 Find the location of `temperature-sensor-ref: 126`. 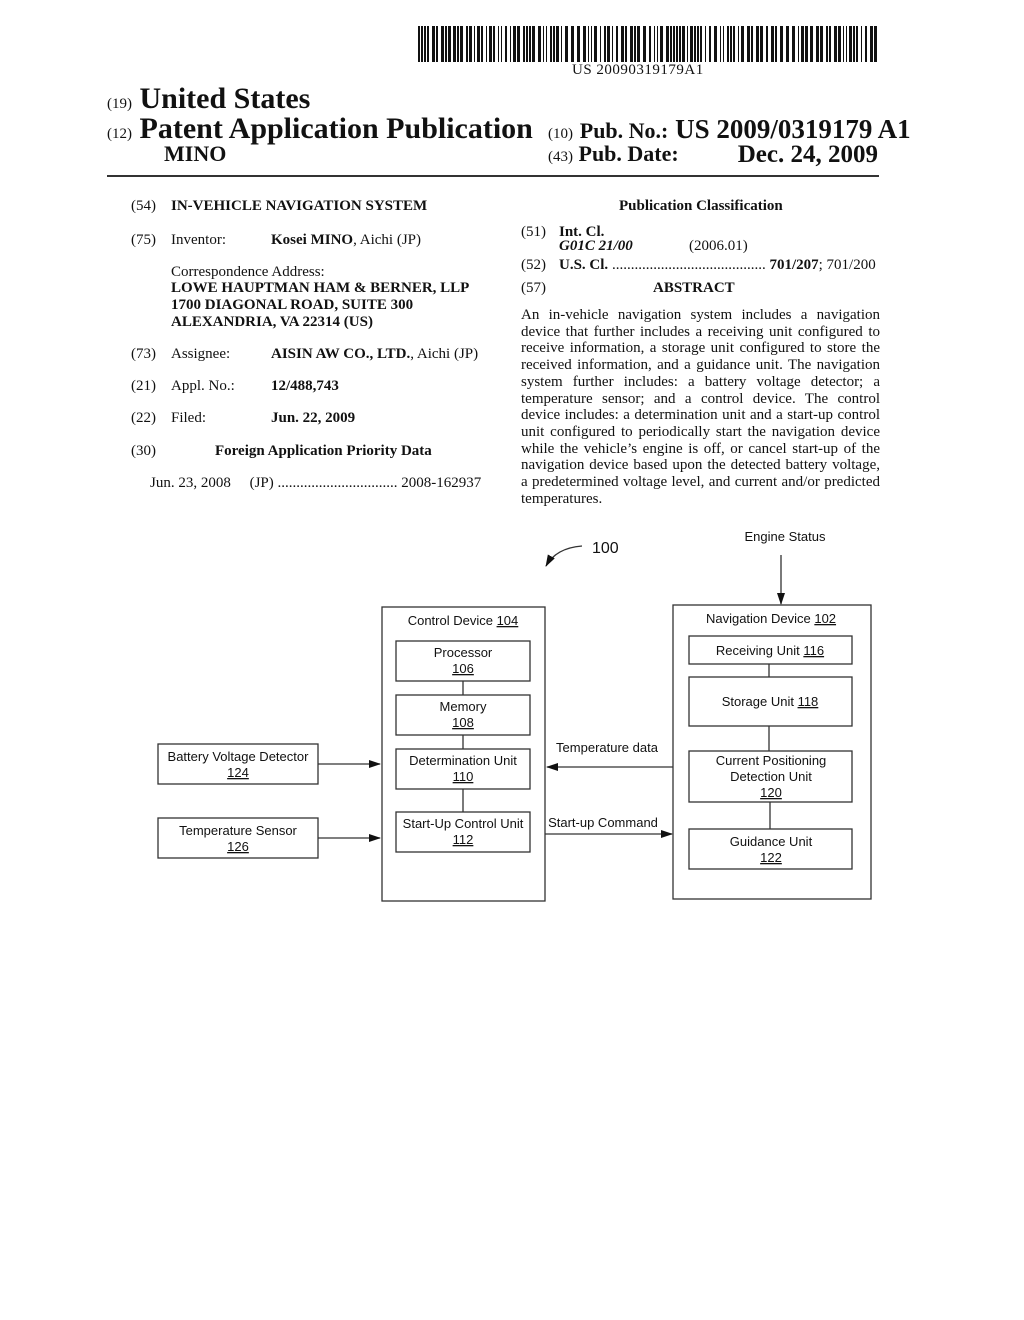

temperature-sensor-ref: 126 is located at coordinates (238, 846).